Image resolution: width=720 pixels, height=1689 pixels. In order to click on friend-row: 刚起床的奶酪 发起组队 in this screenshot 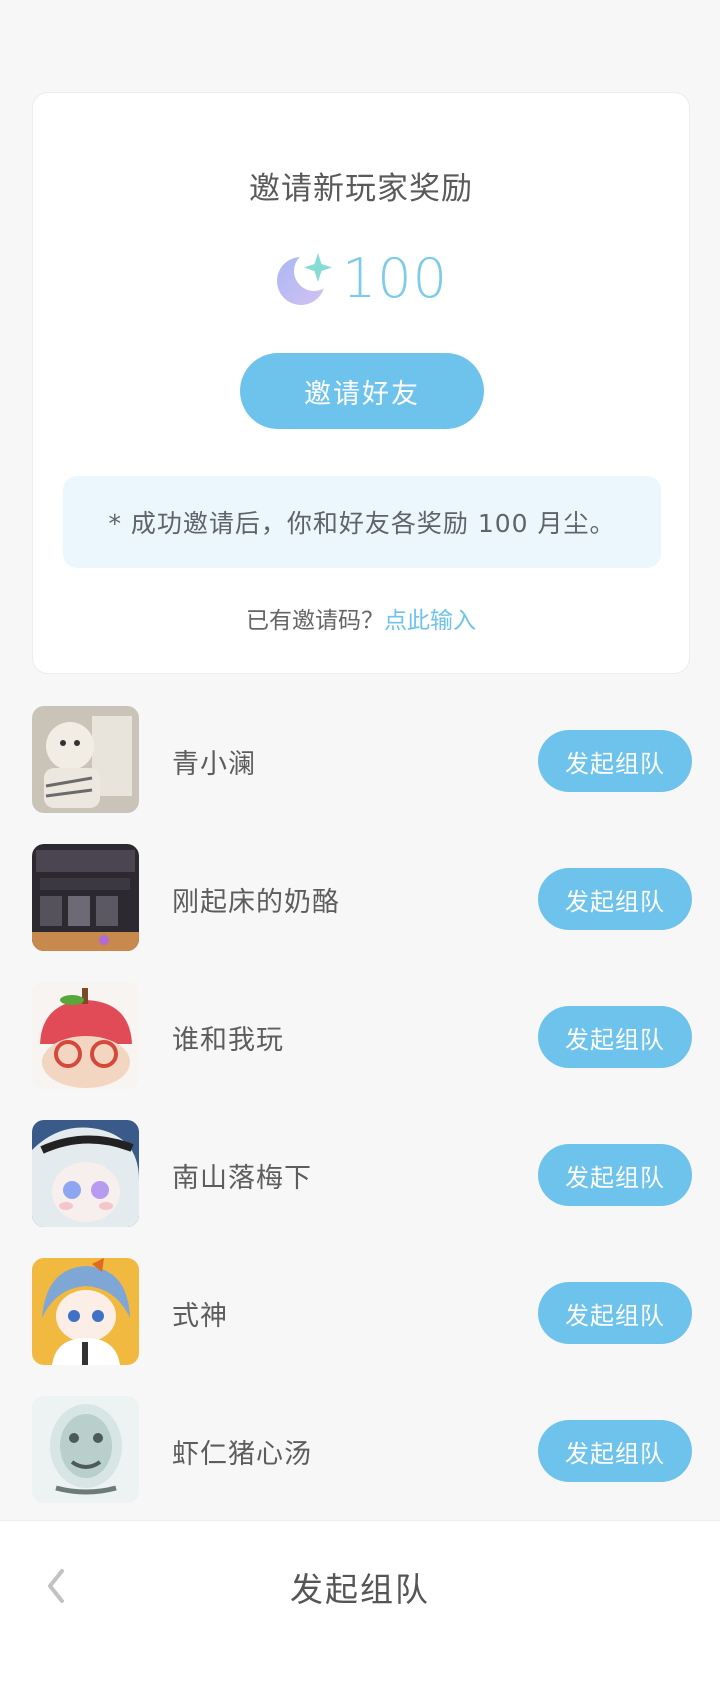, I will do `click(360, 913)`.